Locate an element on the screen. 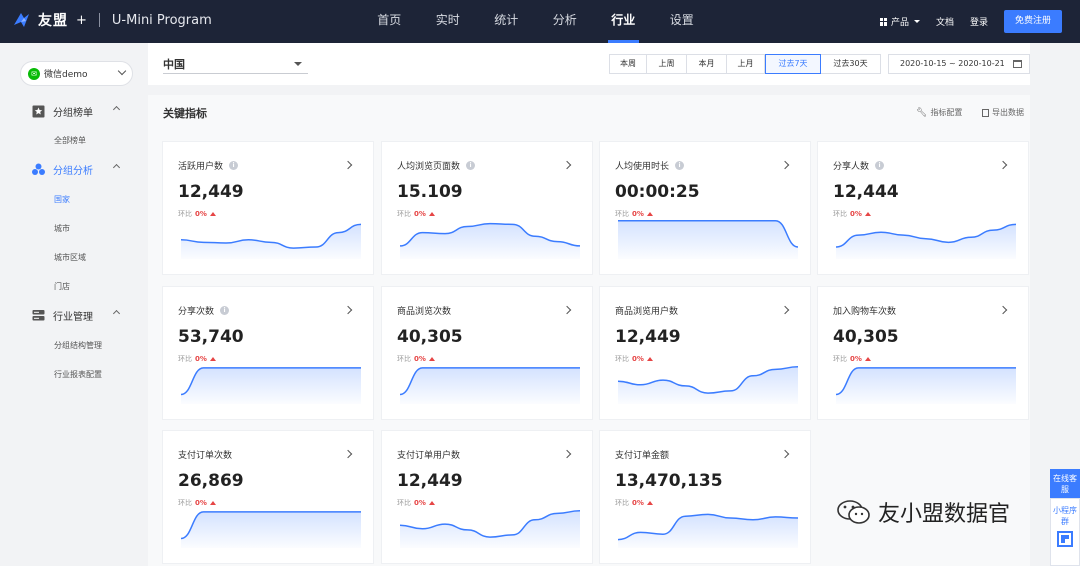 This screenshot has height=566, width=1080. app-name: 微信demo is located at coordinates (66, 75).